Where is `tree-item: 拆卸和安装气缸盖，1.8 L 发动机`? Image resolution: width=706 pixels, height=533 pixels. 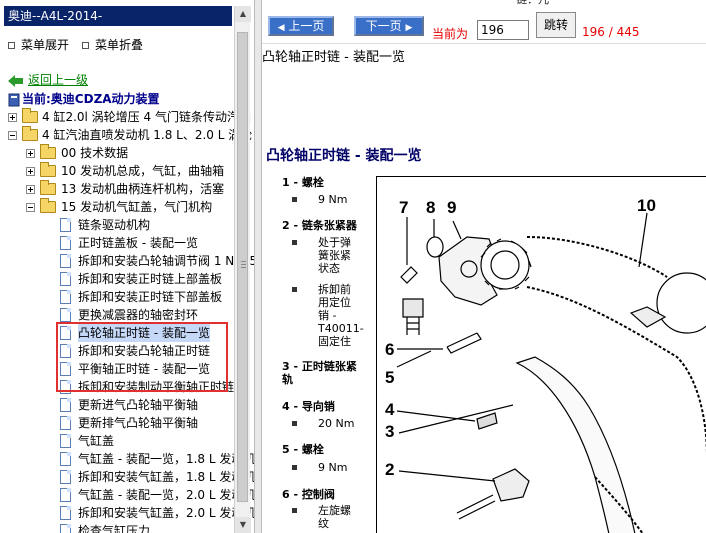
tree-item: 拆卸和安装气缸盖，1.8 L 发动机 is located at coordinates (157, 477).